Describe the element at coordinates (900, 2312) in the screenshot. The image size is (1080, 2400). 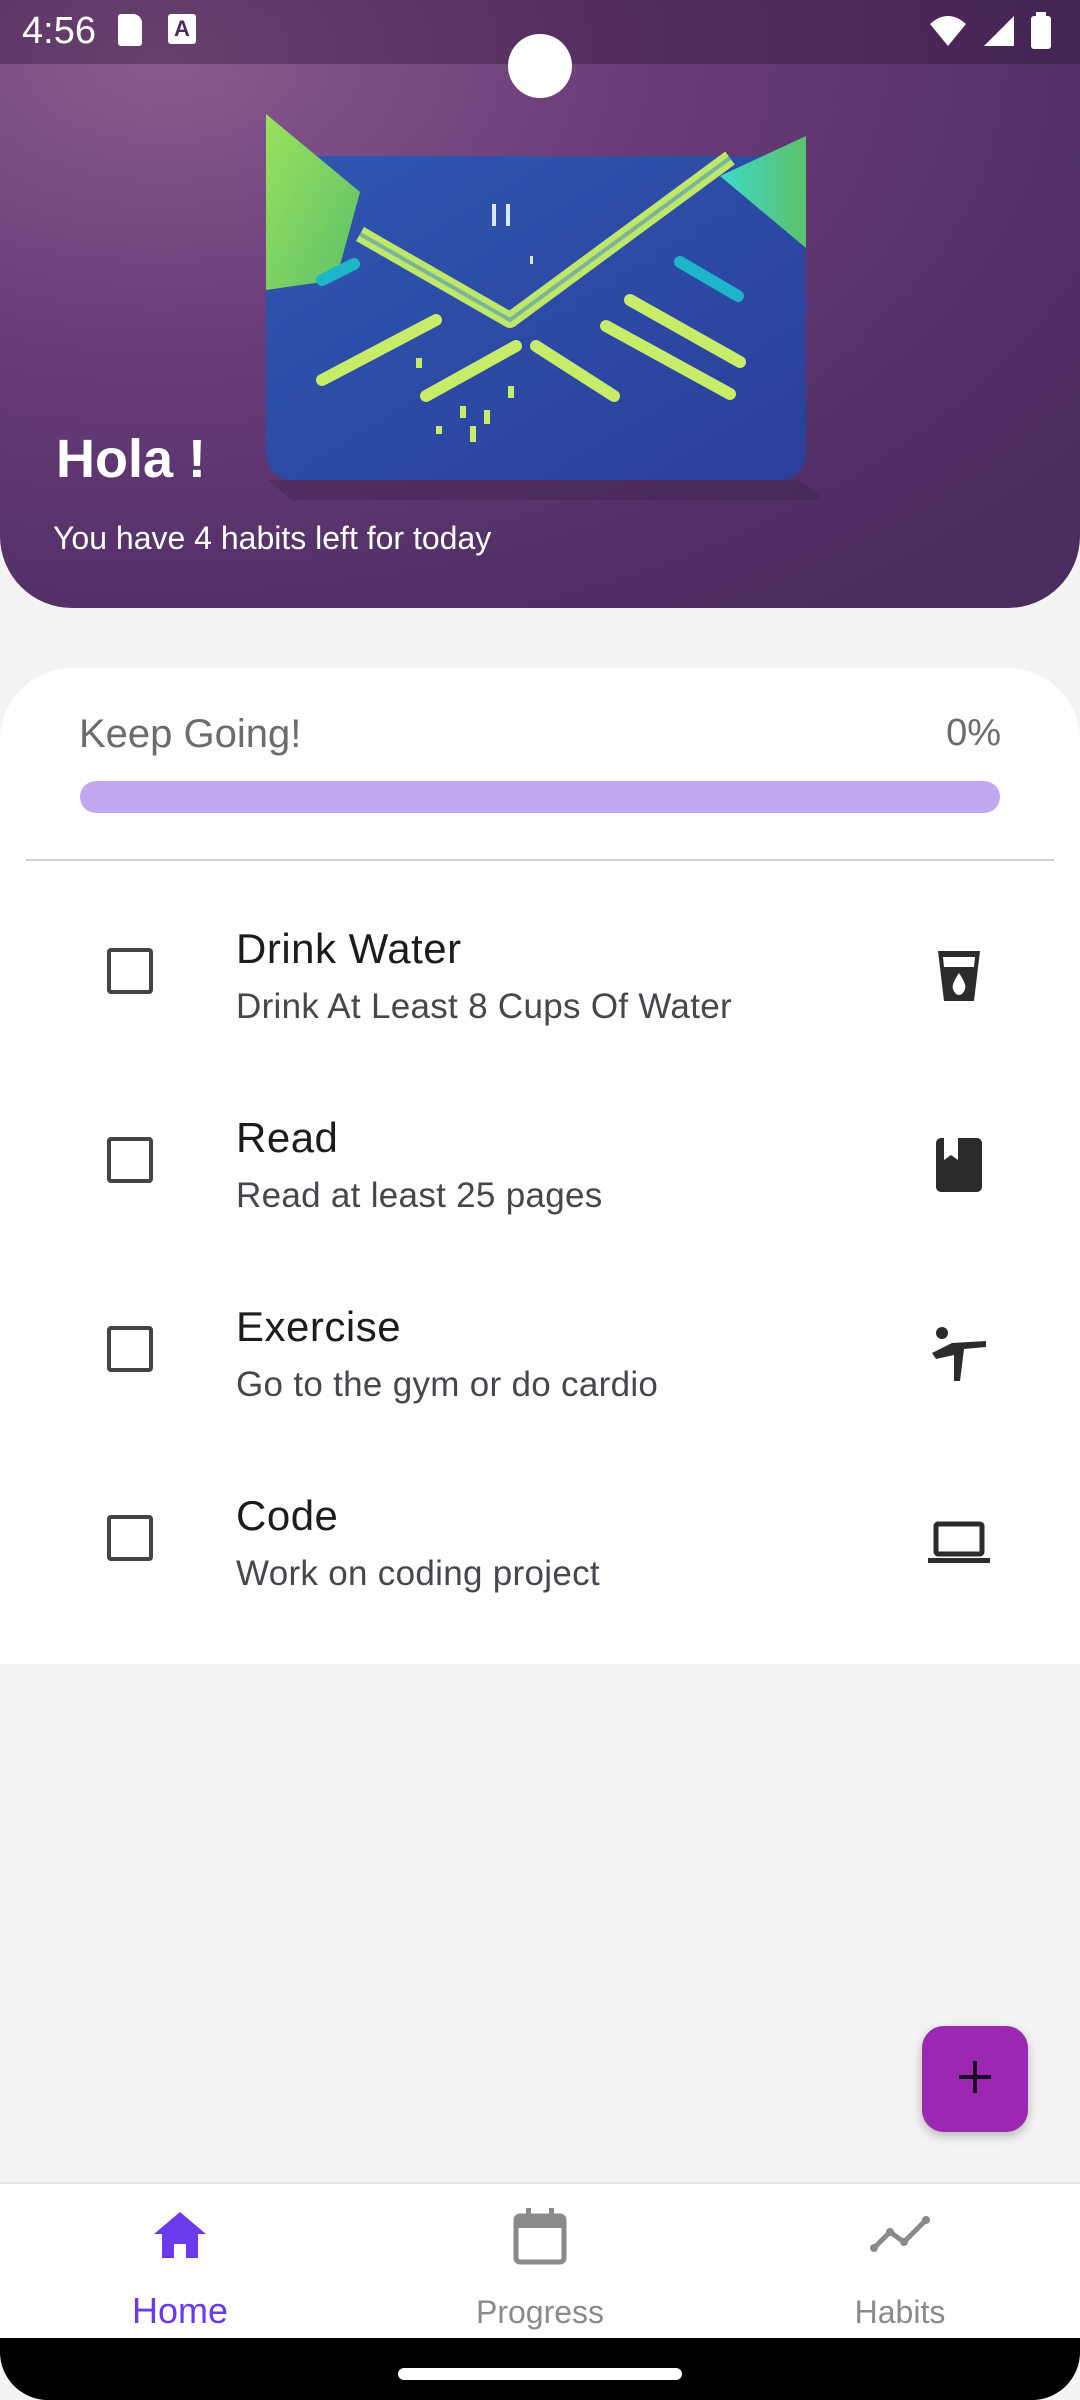
I see `nav-label-habits: Habits` at that location.